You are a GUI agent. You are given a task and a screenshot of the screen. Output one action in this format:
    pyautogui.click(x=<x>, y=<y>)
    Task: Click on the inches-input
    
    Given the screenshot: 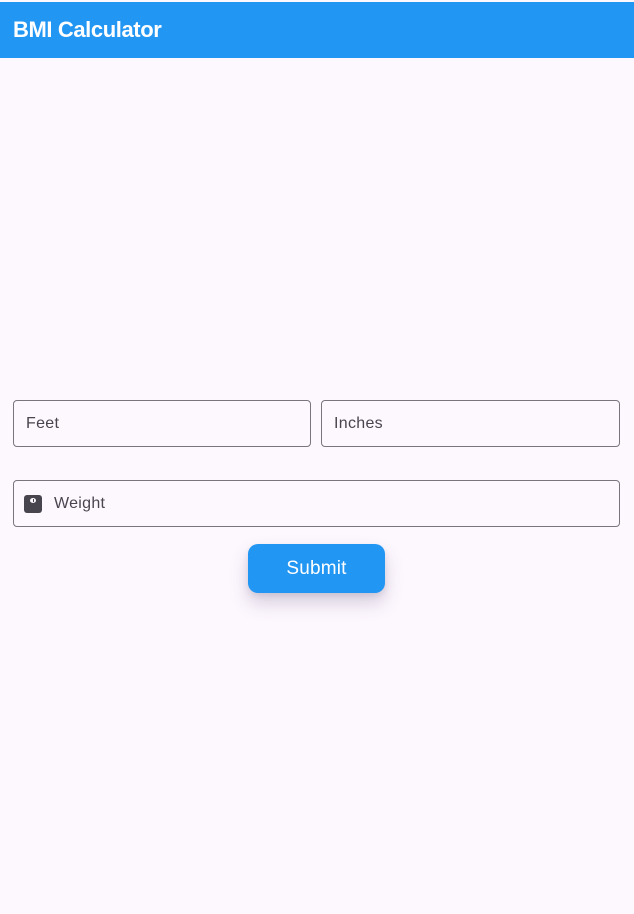 What is the action you would take?
    pyautogui.click(x=476, y=423)
    